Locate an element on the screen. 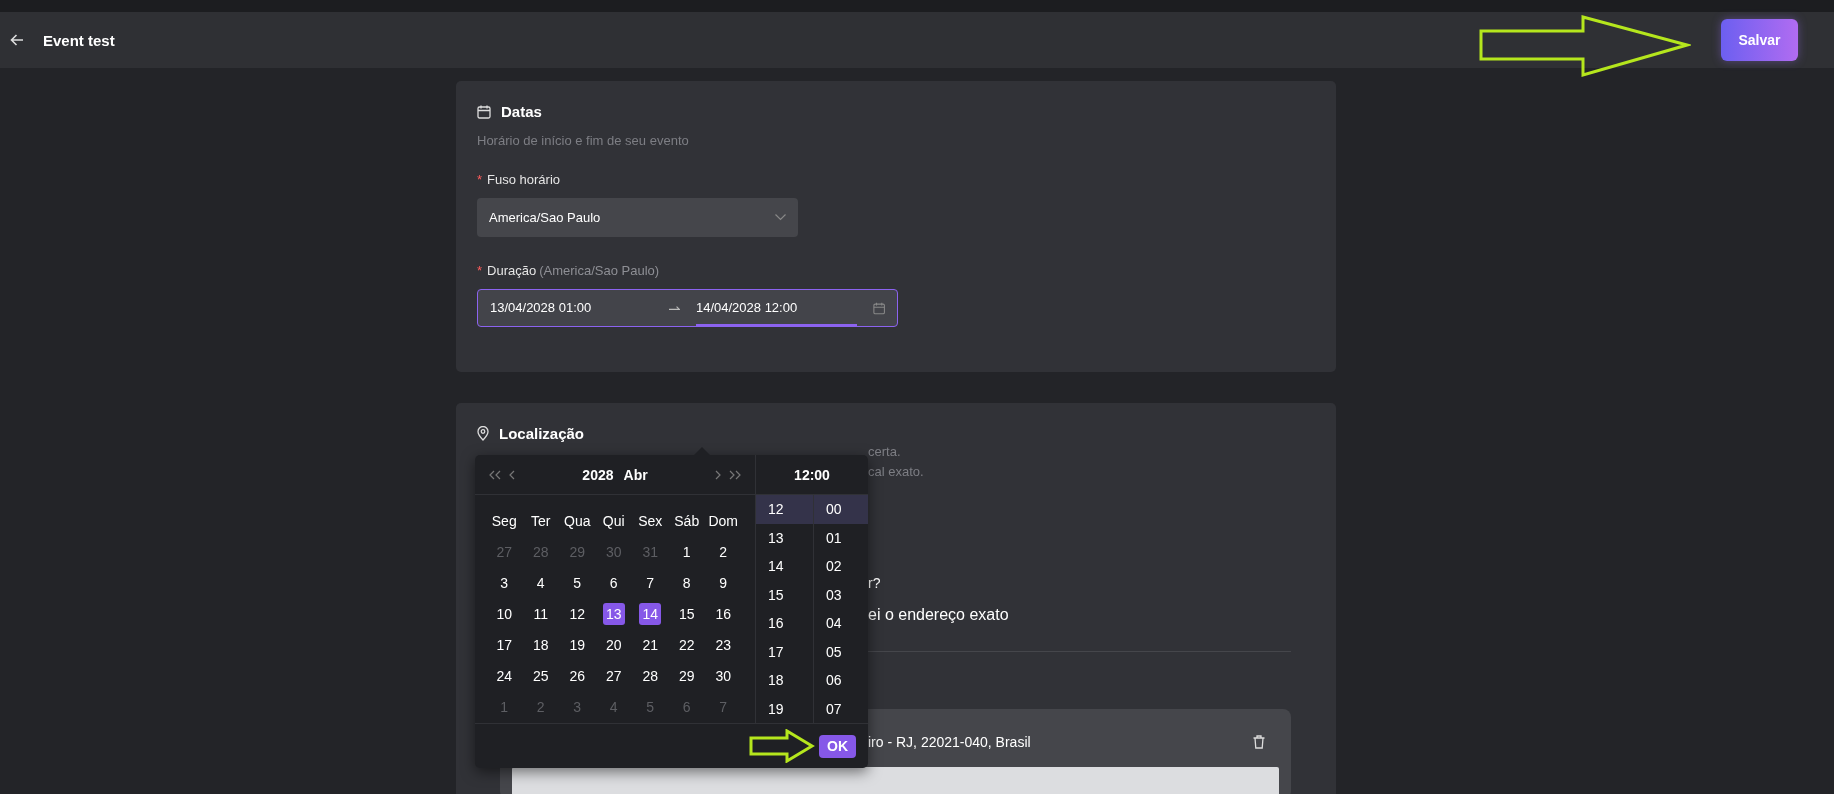 The width and height of the screenshot is (1834, 794). section-title: Datas is located at coordinates (521, 111).